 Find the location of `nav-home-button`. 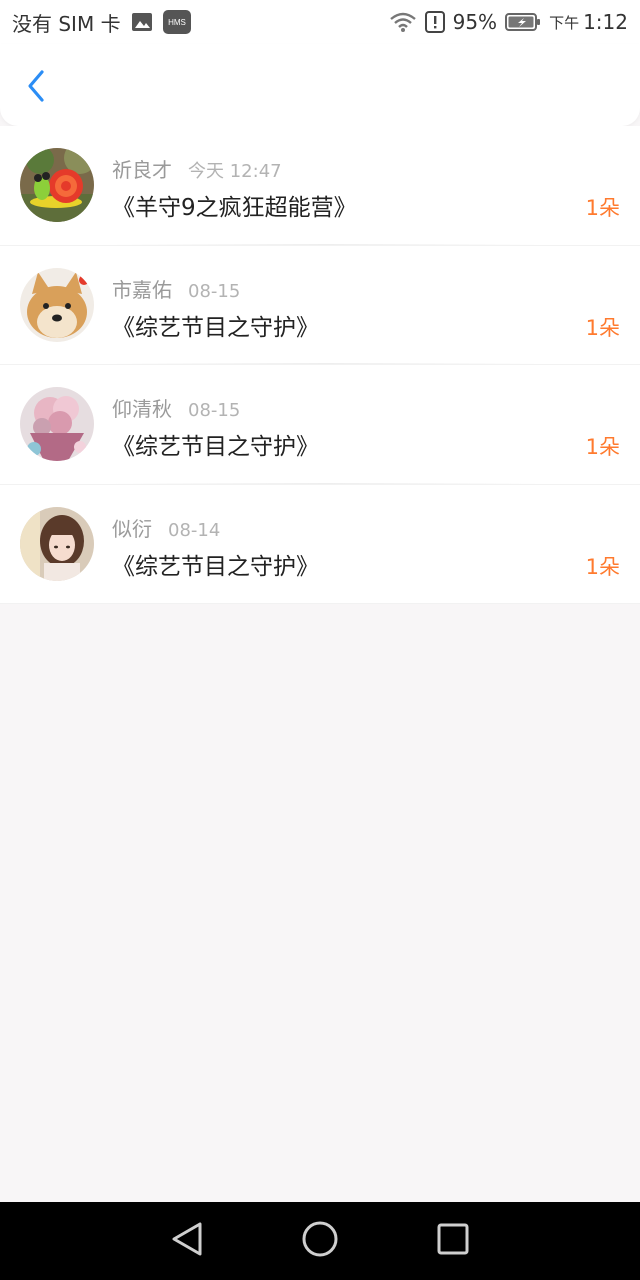

nav-home-button is located at coordinates (320, 1241).